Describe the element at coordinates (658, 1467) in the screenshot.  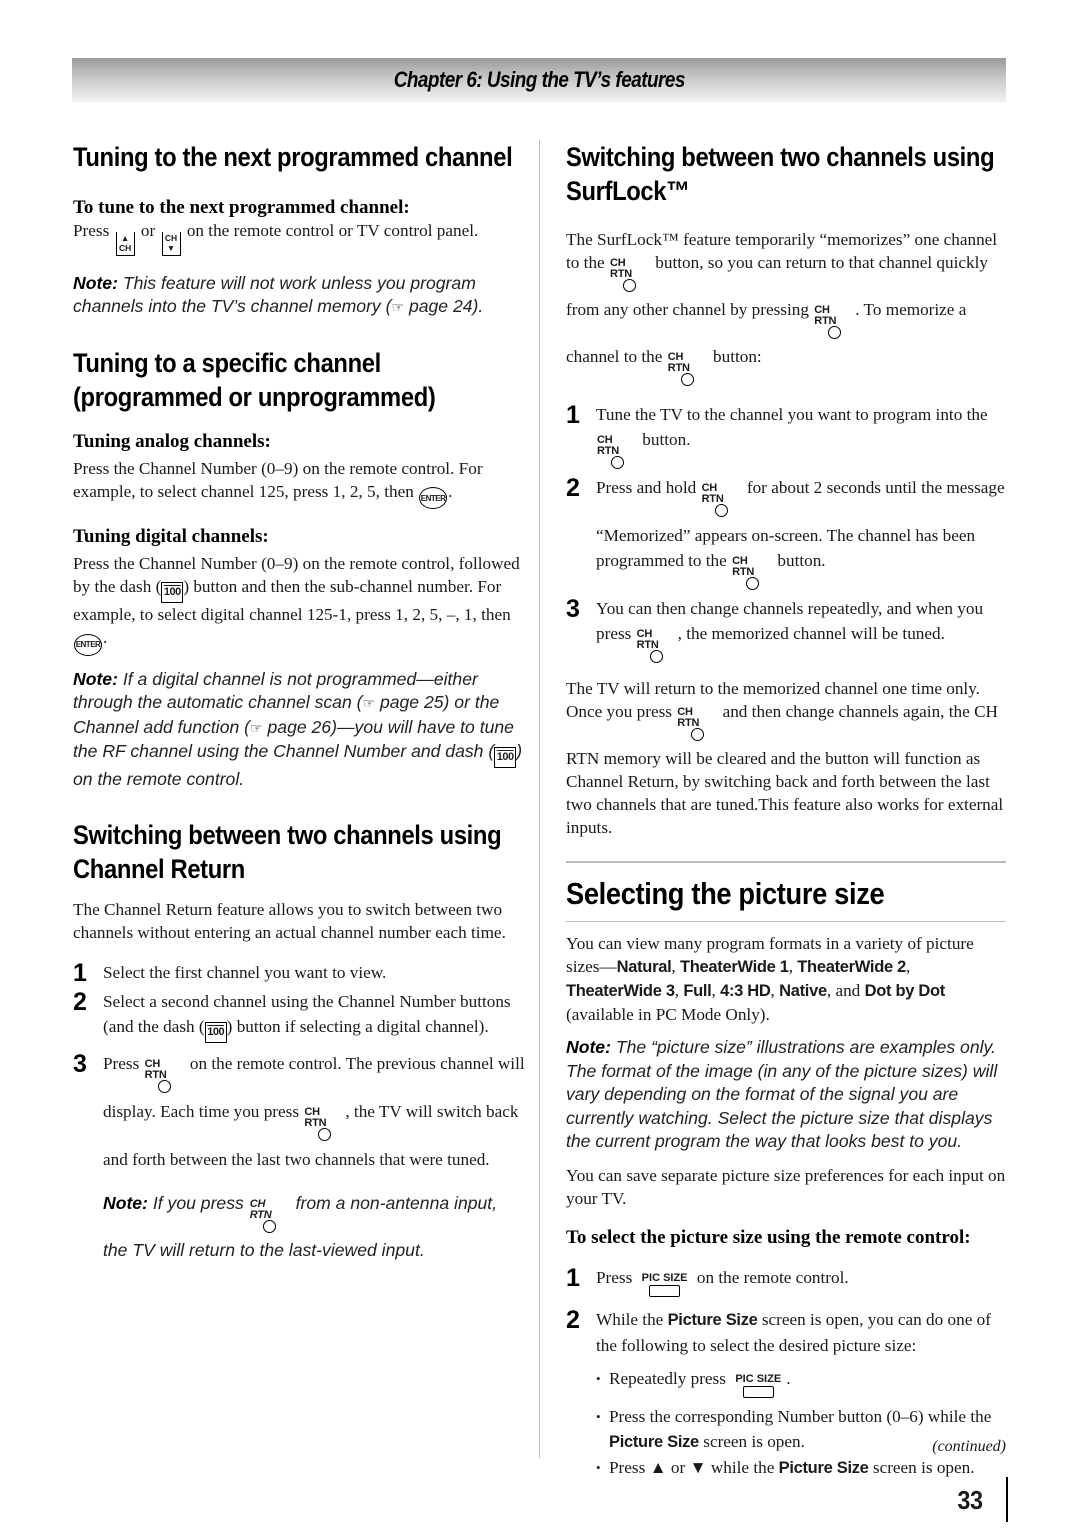
I see `arrow-up-icon: ▲` at that location.